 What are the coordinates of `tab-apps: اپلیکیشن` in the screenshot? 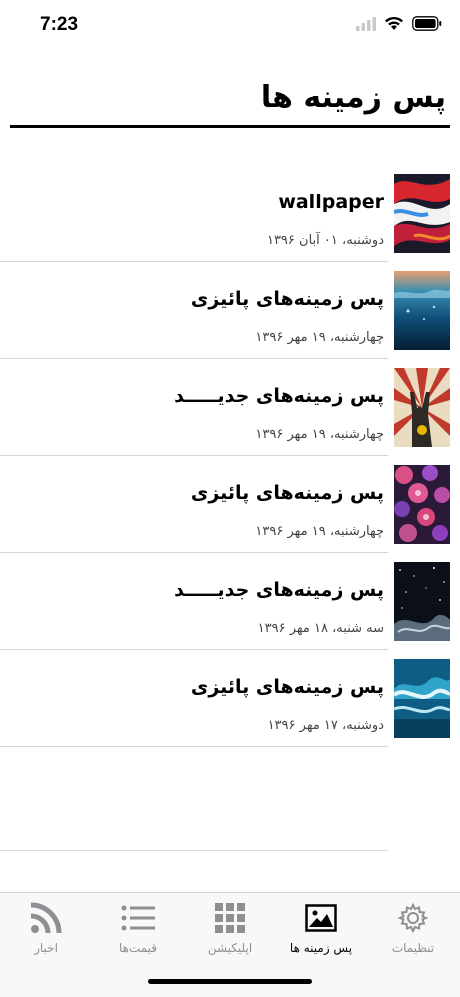 It's located at (230, 928).